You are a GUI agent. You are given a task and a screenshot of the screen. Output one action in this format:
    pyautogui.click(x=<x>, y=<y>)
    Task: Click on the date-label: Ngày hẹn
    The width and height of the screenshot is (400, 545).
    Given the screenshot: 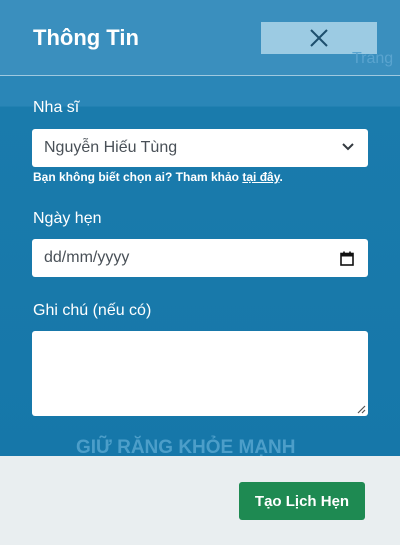 What is the action you would take?
    pyautogui.click(x=67, y=218)
    